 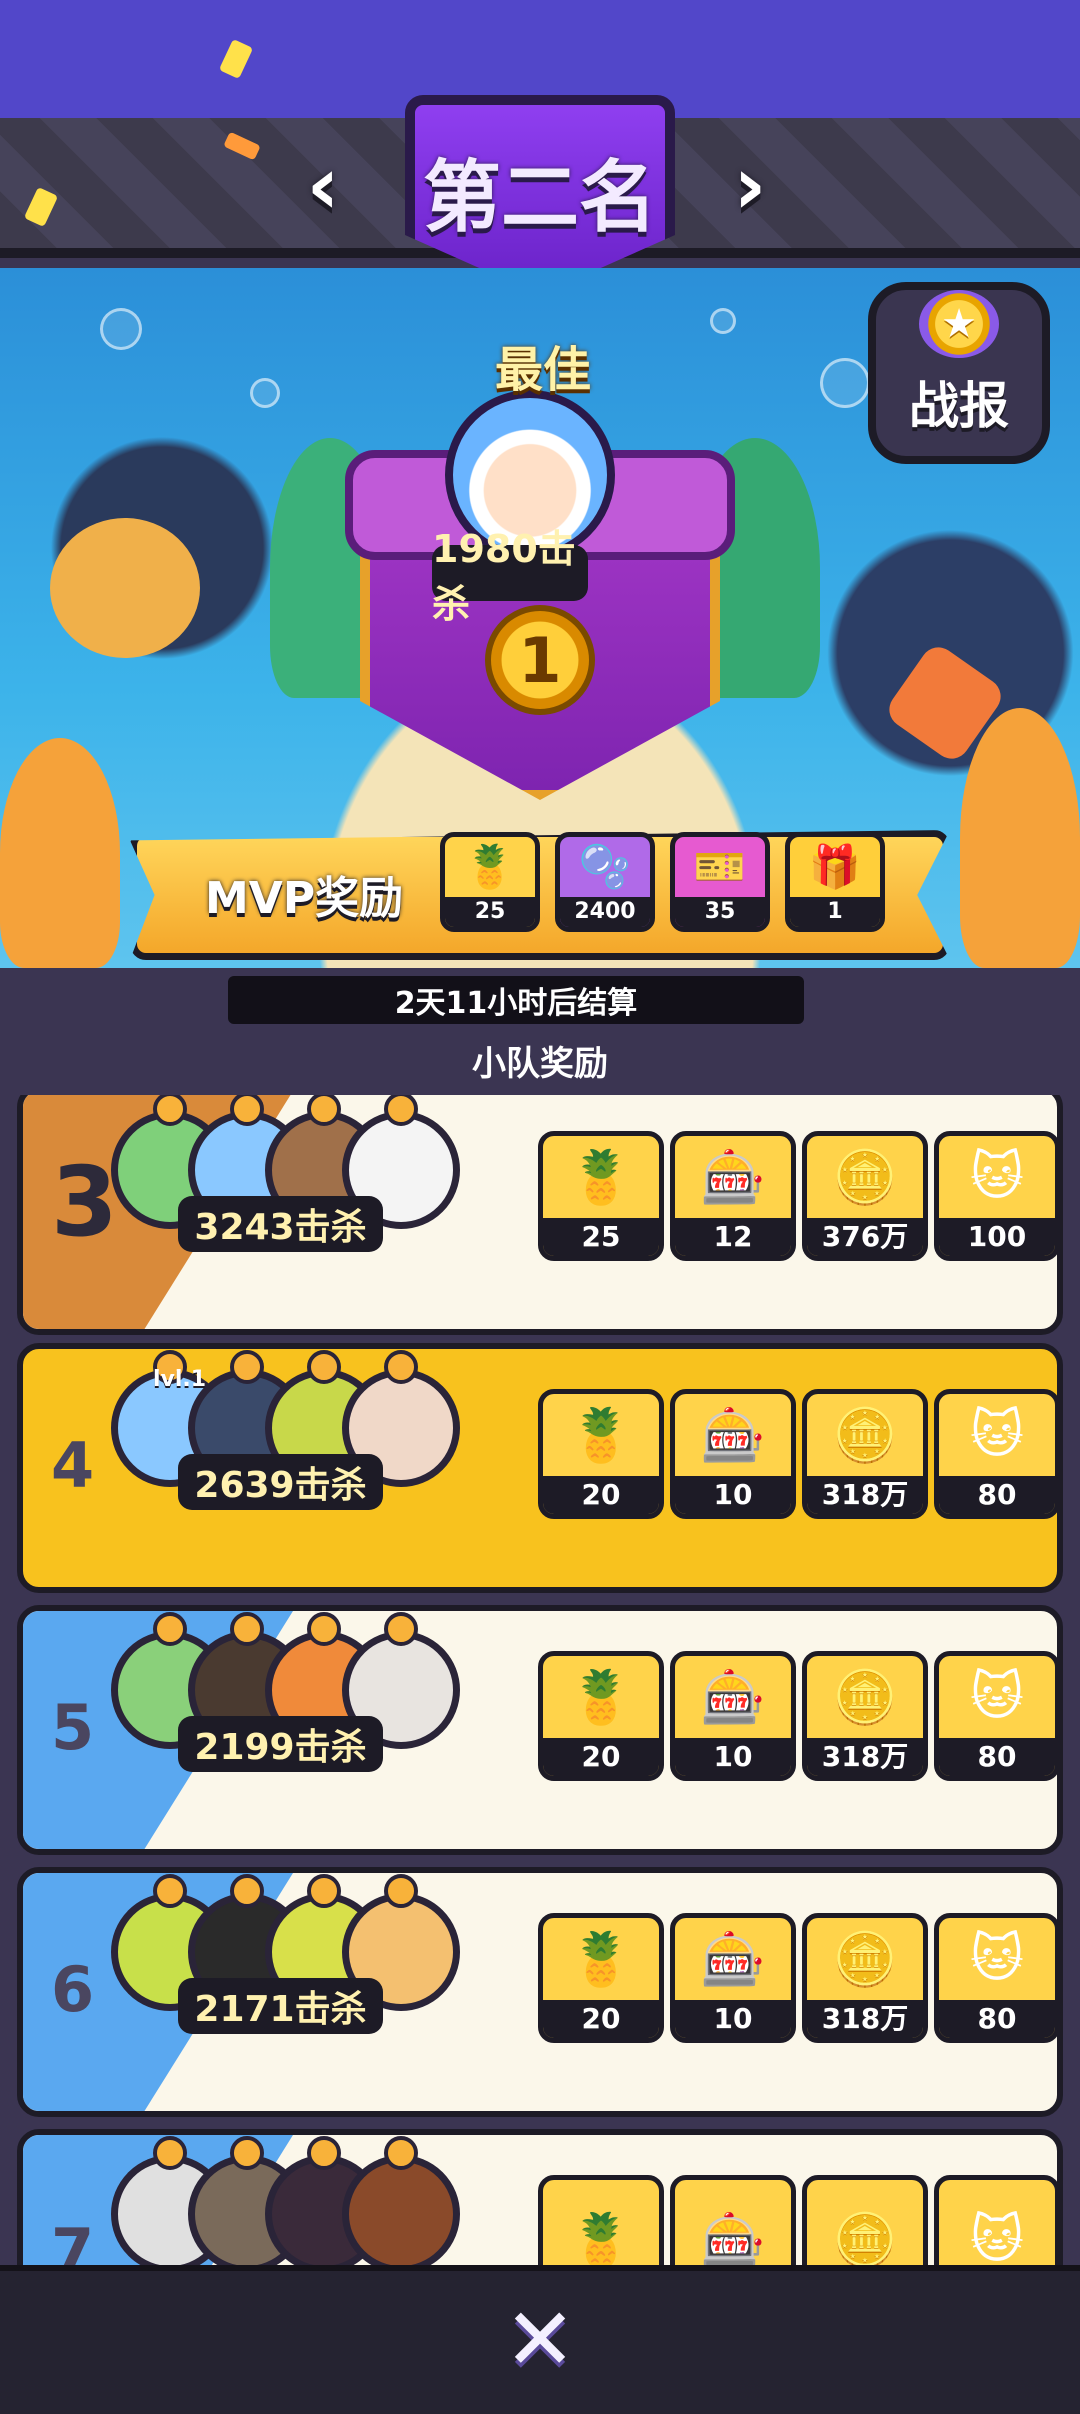 What do you see at coordinates (510, 576) in the screenshot?
I see `mvp-kill-count: 1980击杀` at bounding box center [510, 576].